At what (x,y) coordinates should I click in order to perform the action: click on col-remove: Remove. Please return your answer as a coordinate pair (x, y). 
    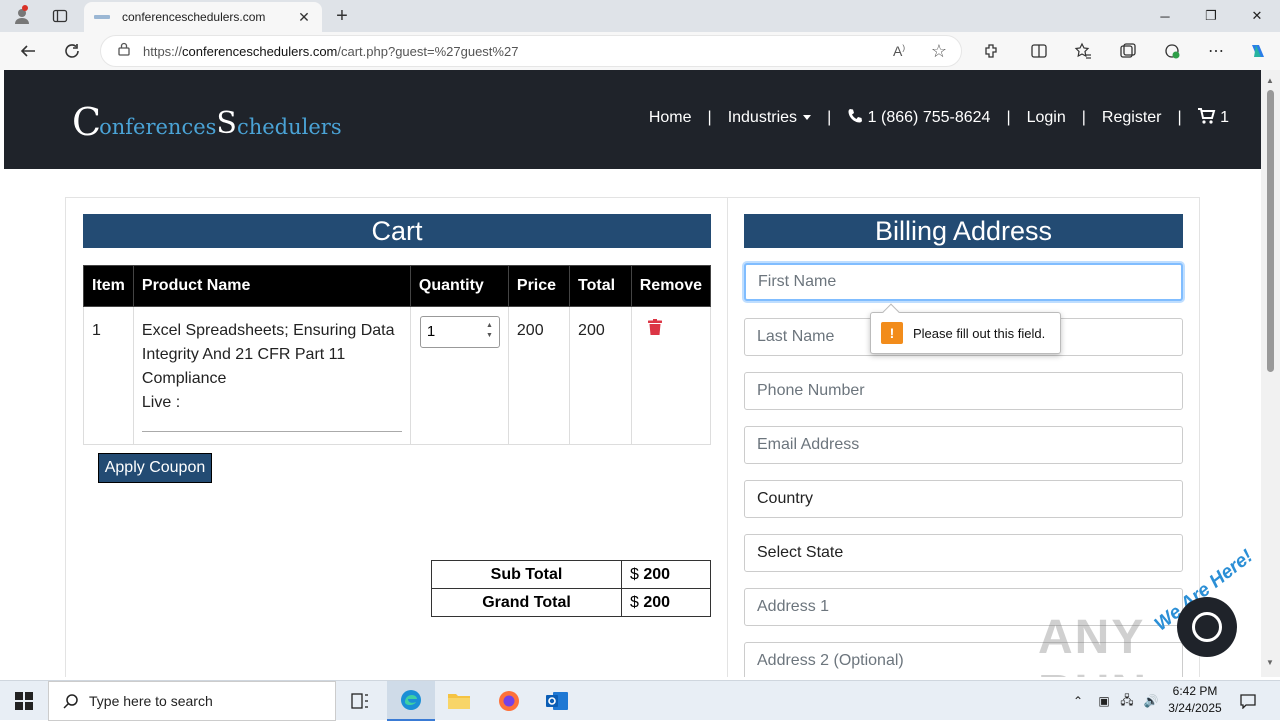
    Looking at the image, I should click on (671, 286).